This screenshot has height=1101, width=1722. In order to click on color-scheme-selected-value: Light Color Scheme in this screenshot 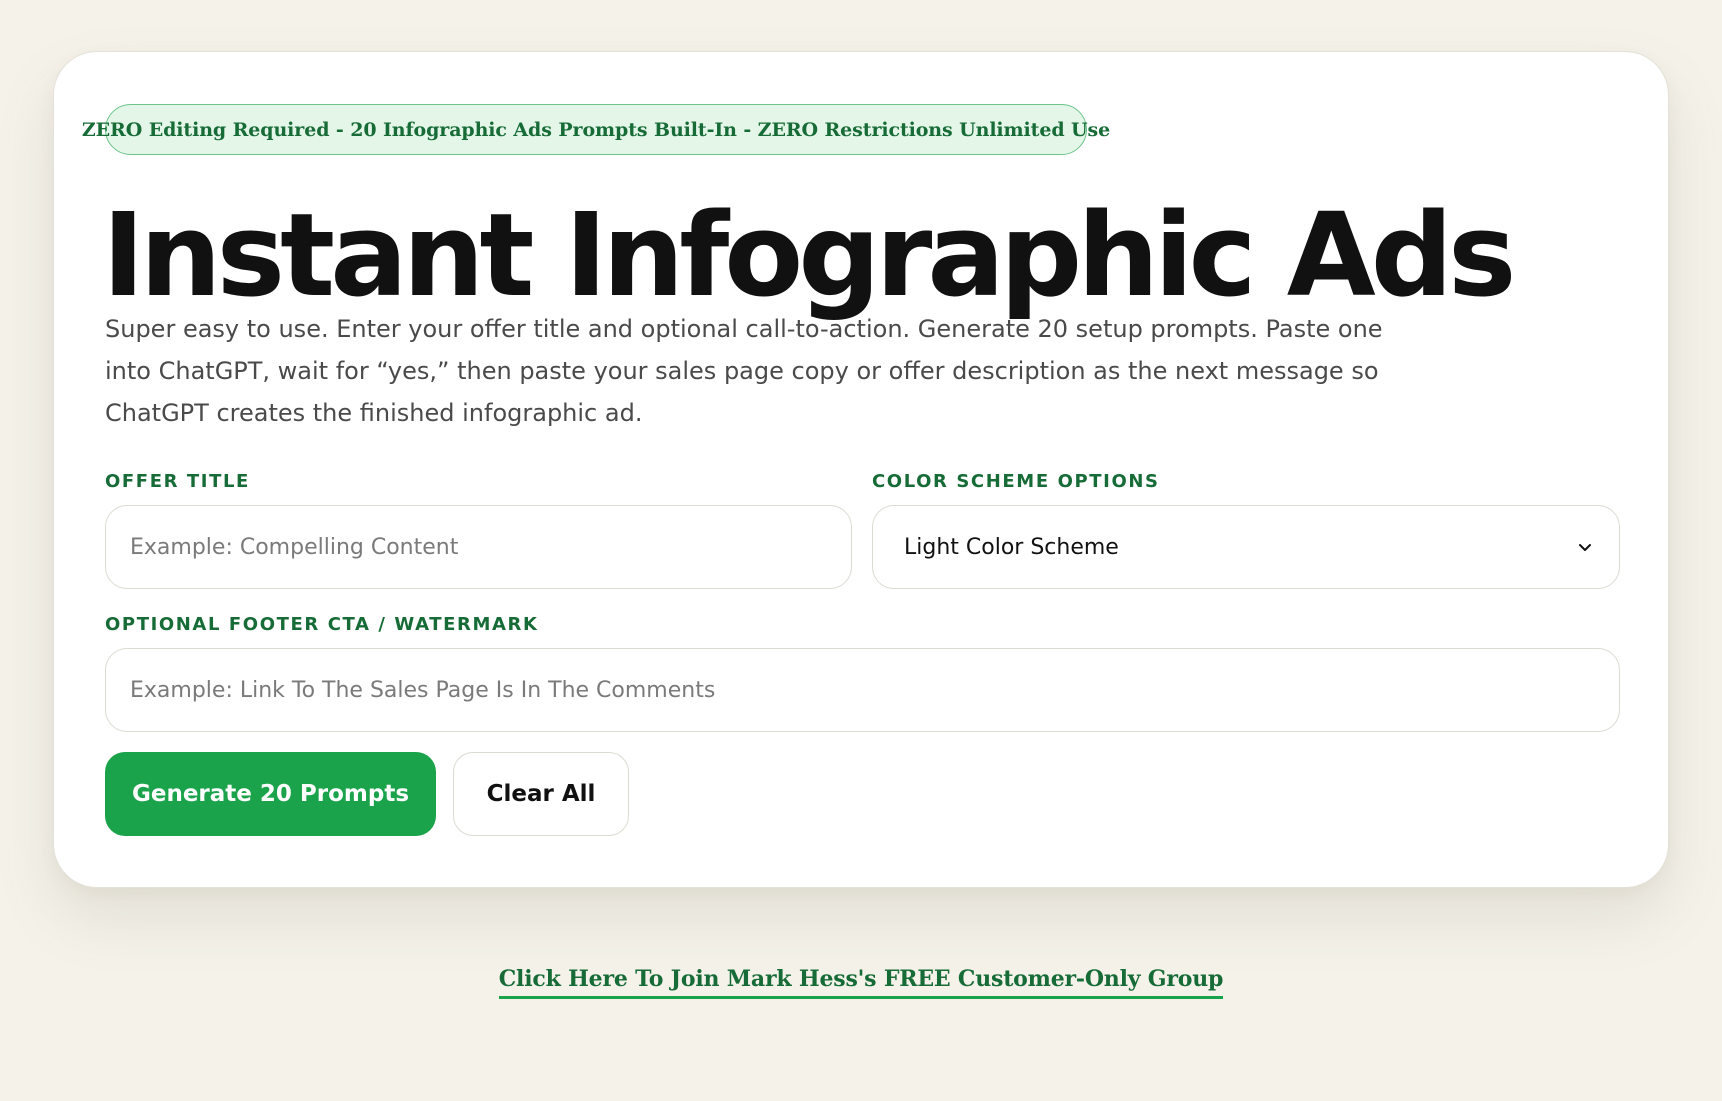, I will do `click(1011, 547)`.